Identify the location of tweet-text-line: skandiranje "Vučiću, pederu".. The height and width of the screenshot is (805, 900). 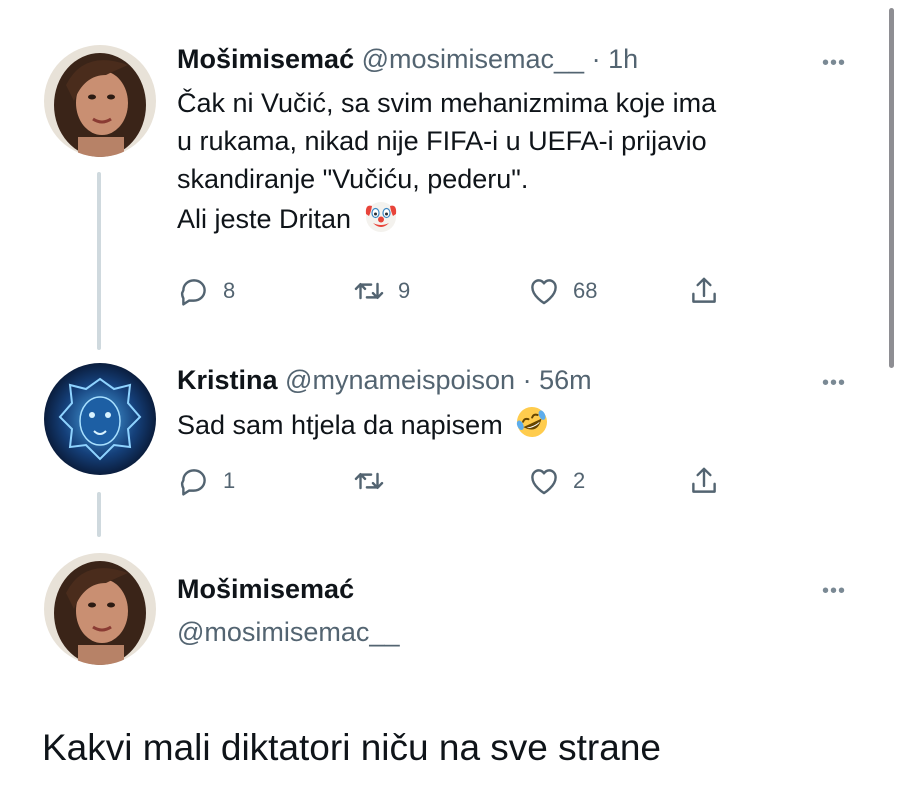
(353, 179).